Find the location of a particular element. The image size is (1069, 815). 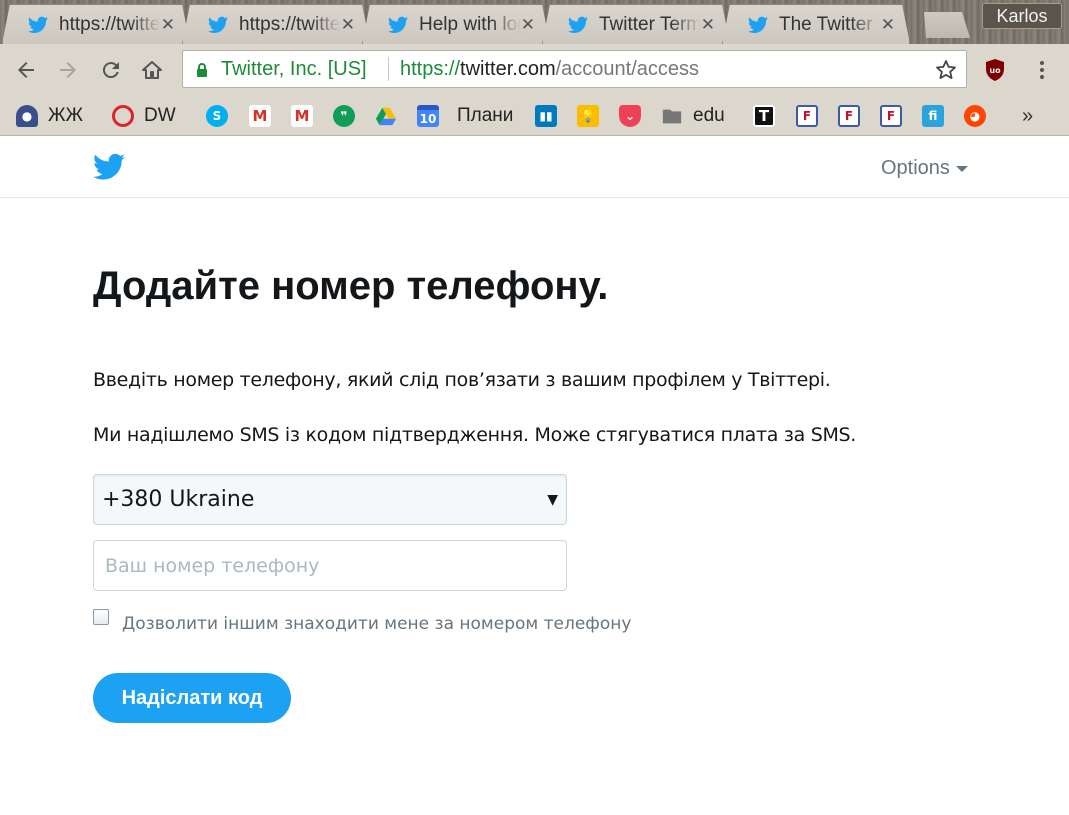

keep-icon: 💡 is located at coordinates (588, 116).